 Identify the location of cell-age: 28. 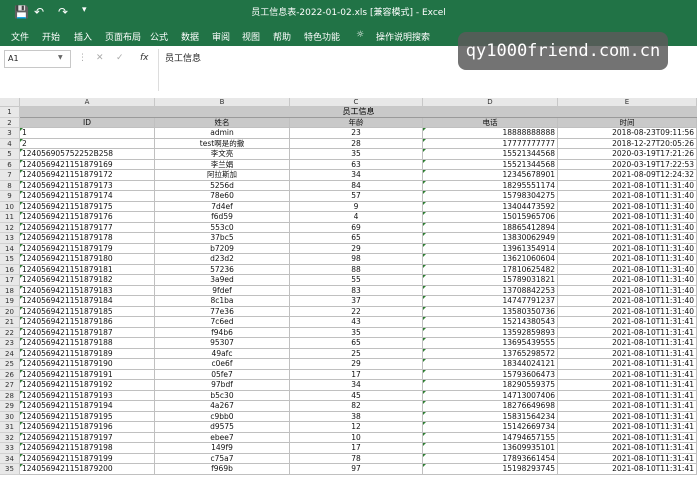
(356, 143).